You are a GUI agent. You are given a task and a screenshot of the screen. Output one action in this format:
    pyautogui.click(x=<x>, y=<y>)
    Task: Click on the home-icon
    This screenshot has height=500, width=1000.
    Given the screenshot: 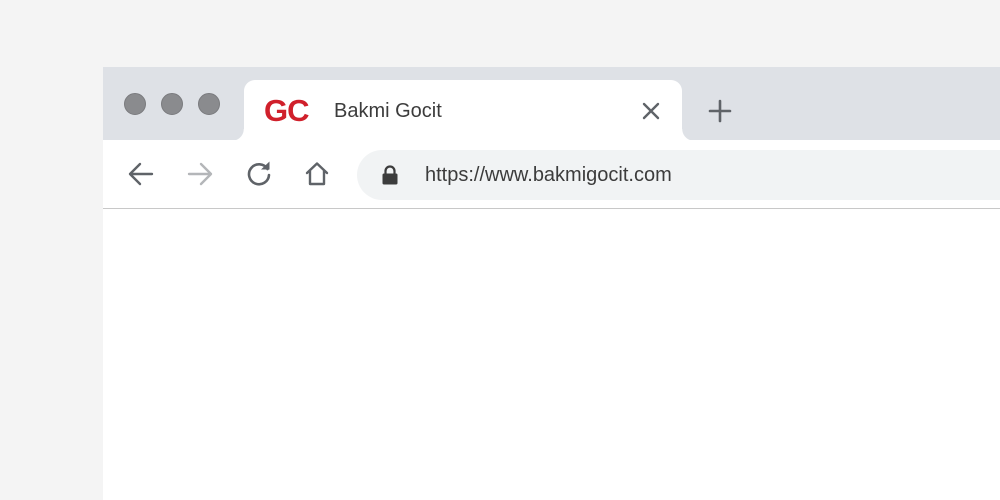 What is the action you would take?
    pyautogui.click(x=317, y=174)
    